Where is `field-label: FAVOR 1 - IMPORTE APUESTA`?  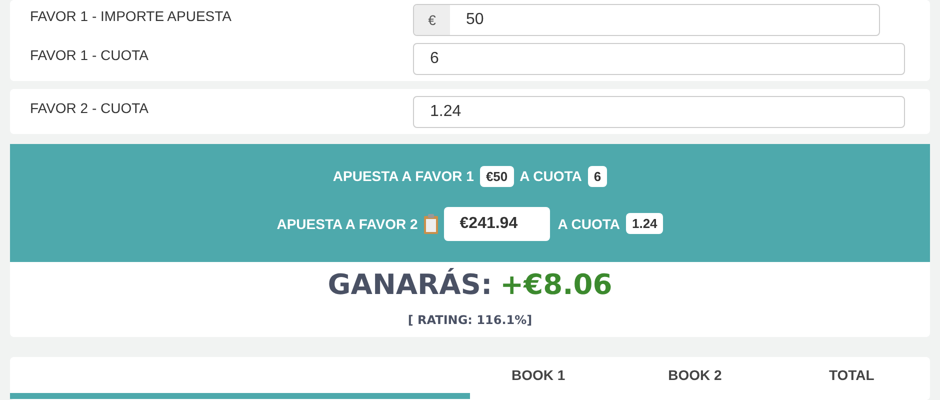 field-label: FAVOR 1 - IMPORTE APUESTA is located at coordinates (131, 15).